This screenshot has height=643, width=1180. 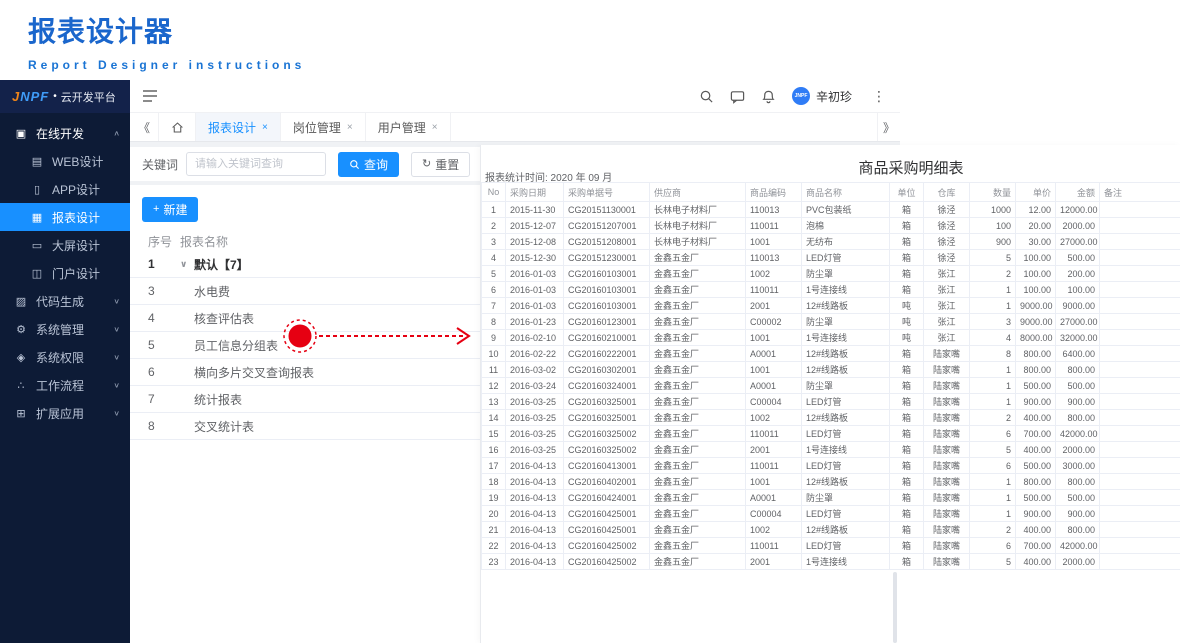 What do you see at coordinates (305, 426) in the screenshot?
I see `list-item: 8 交叉统计表` at bounding box center [305, 426].